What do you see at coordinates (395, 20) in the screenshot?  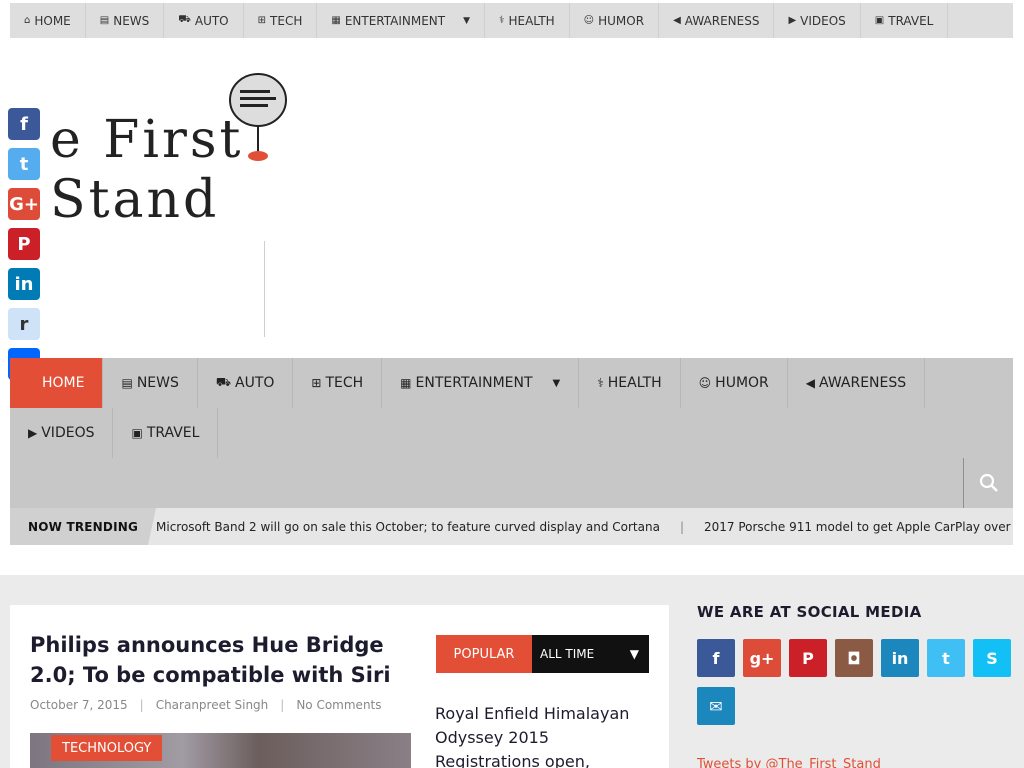 I see `top-nav-label: ENTERTAINMENT` at bounding box center [395, 20].